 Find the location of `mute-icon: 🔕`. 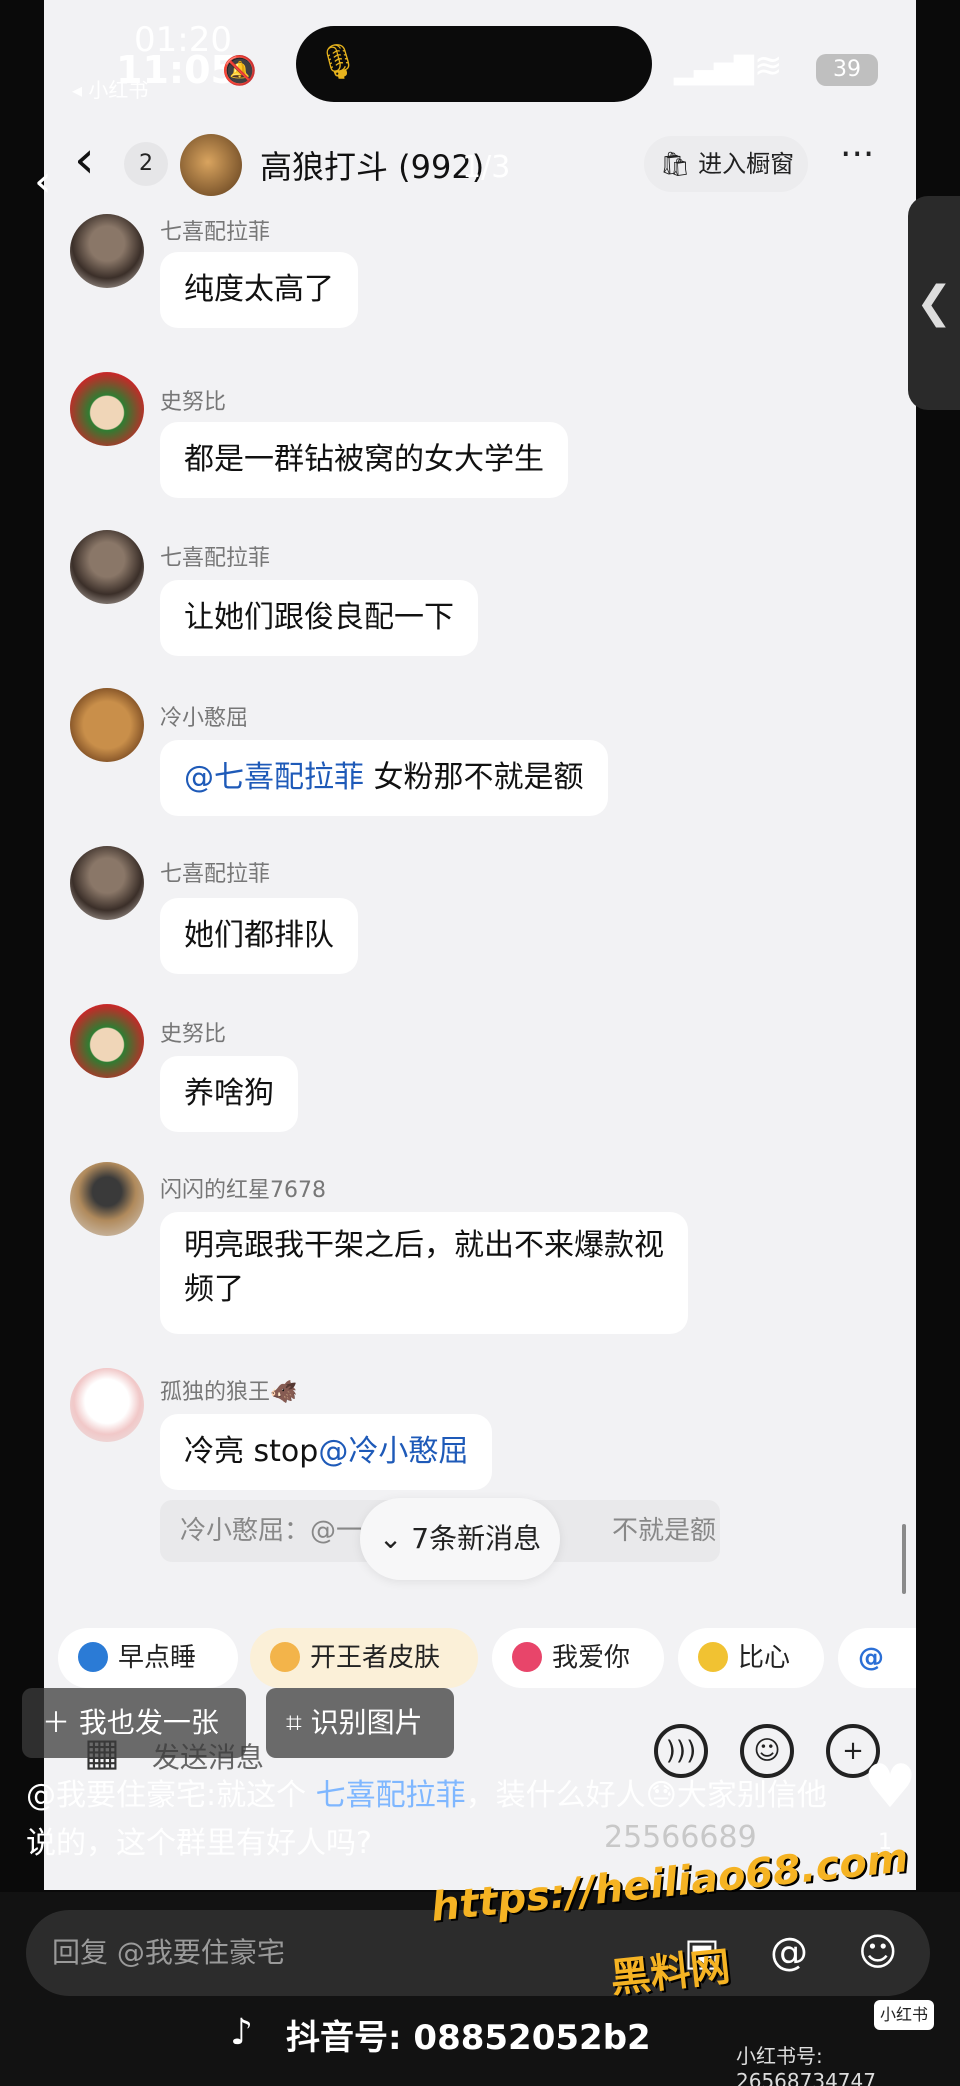

mute-icon: 🔕 is located at coordinates (239, 70).